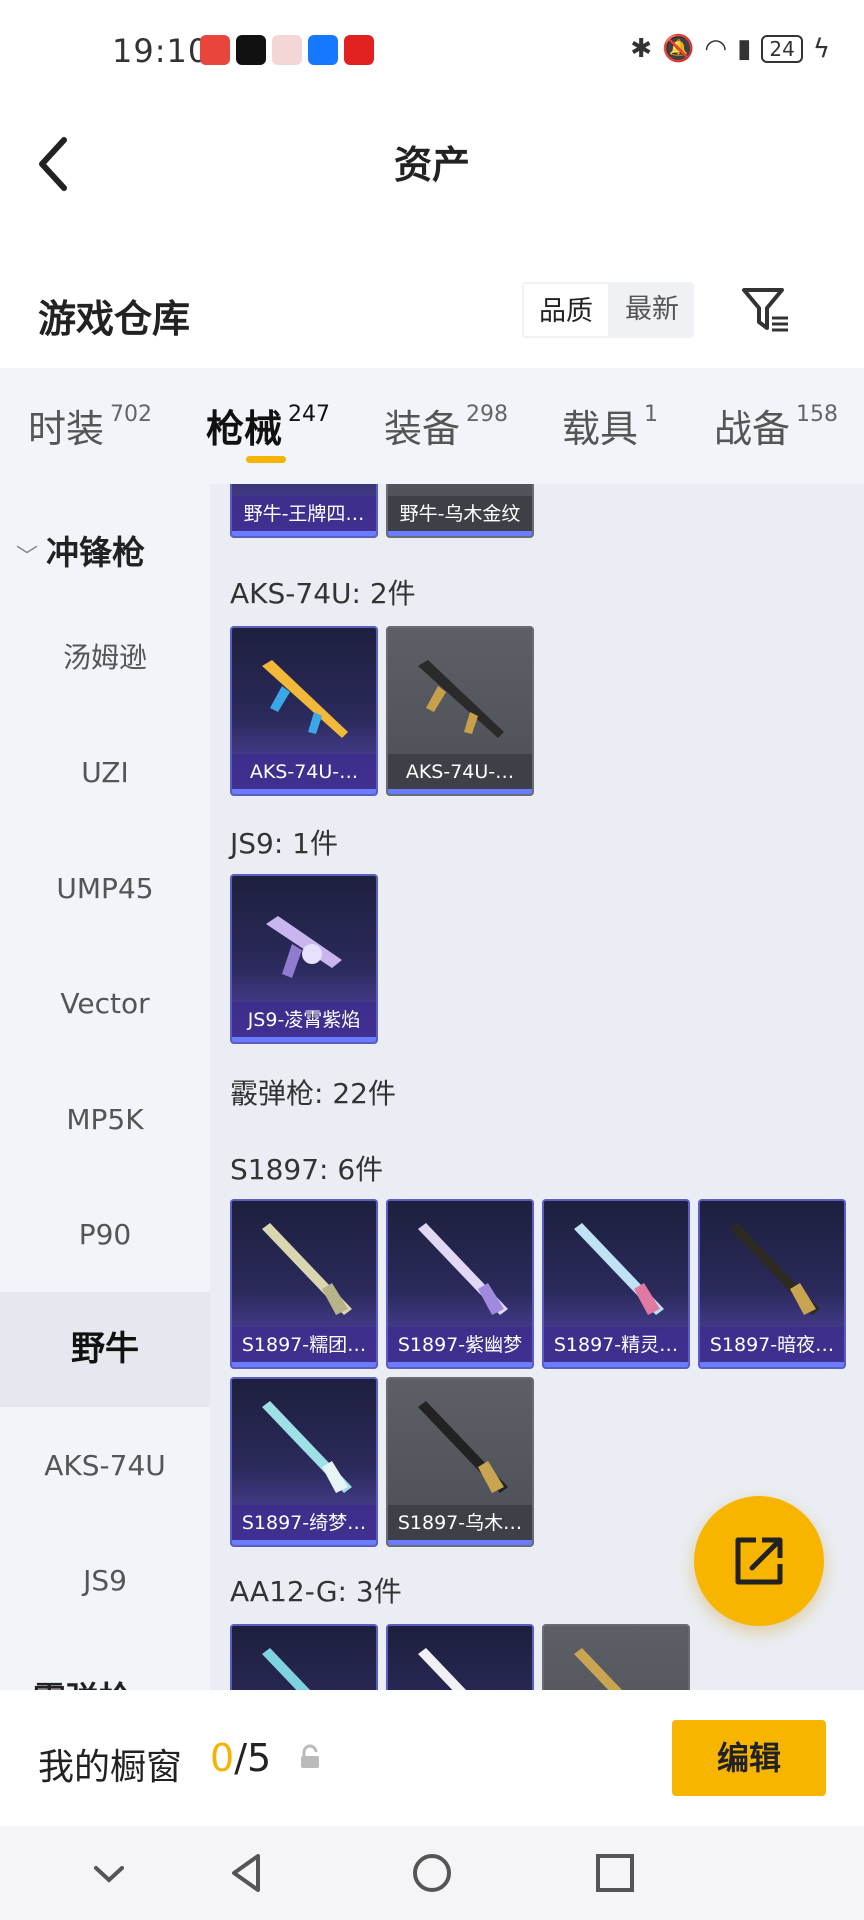 Image resolution: width=864 pixels, height=1920 pixels. Describe the element at coordinates (253, 1758) in the screenshot. I see `showcase-count-total: /5` at that location.